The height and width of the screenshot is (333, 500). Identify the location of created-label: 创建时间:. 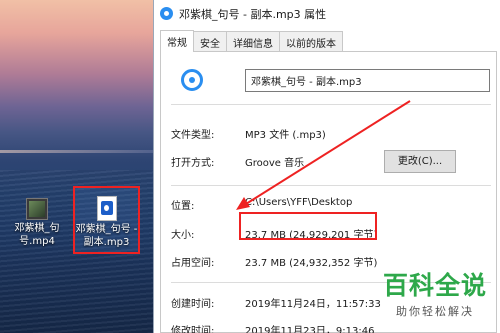
(193, 304).